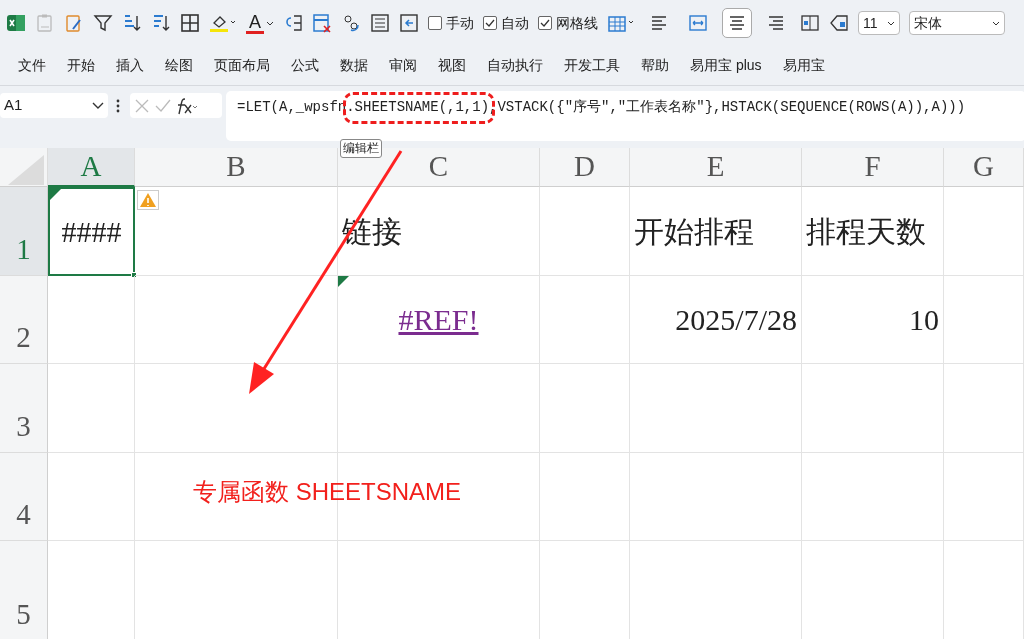  I want to click on clear-icon, so click(322, 23).